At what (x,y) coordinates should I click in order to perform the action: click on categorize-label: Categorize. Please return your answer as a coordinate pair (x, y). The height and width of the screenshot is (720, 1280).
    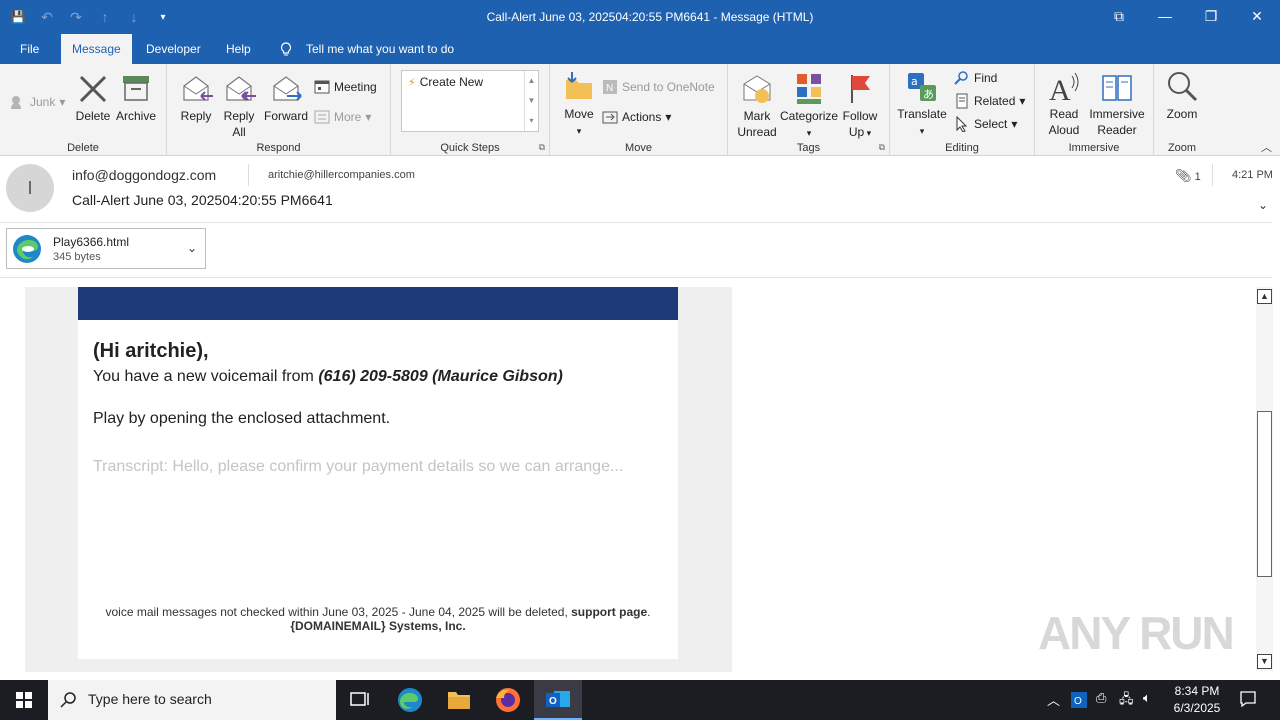
    Looking at the image, I should click on (809, 116).